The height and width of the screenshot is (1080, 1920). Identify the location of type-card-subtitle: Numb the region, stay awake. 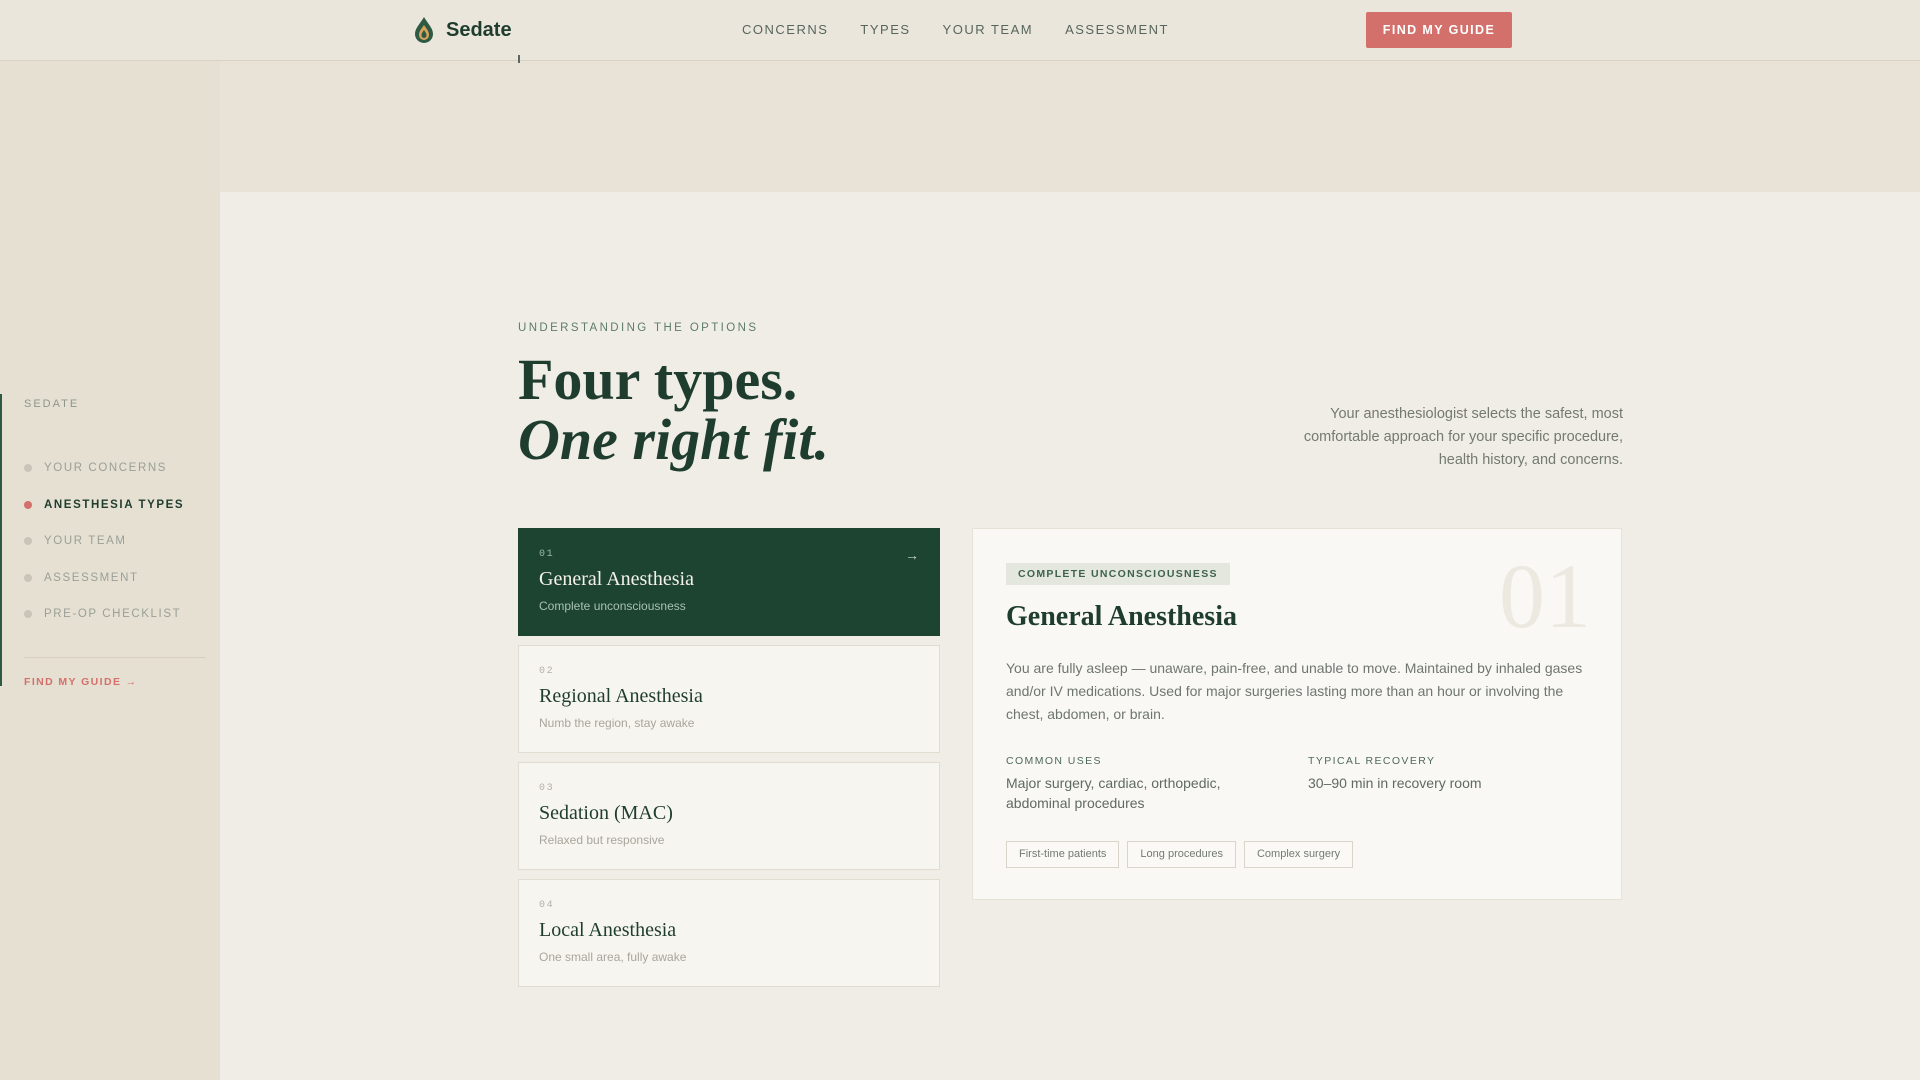
(617, 723).